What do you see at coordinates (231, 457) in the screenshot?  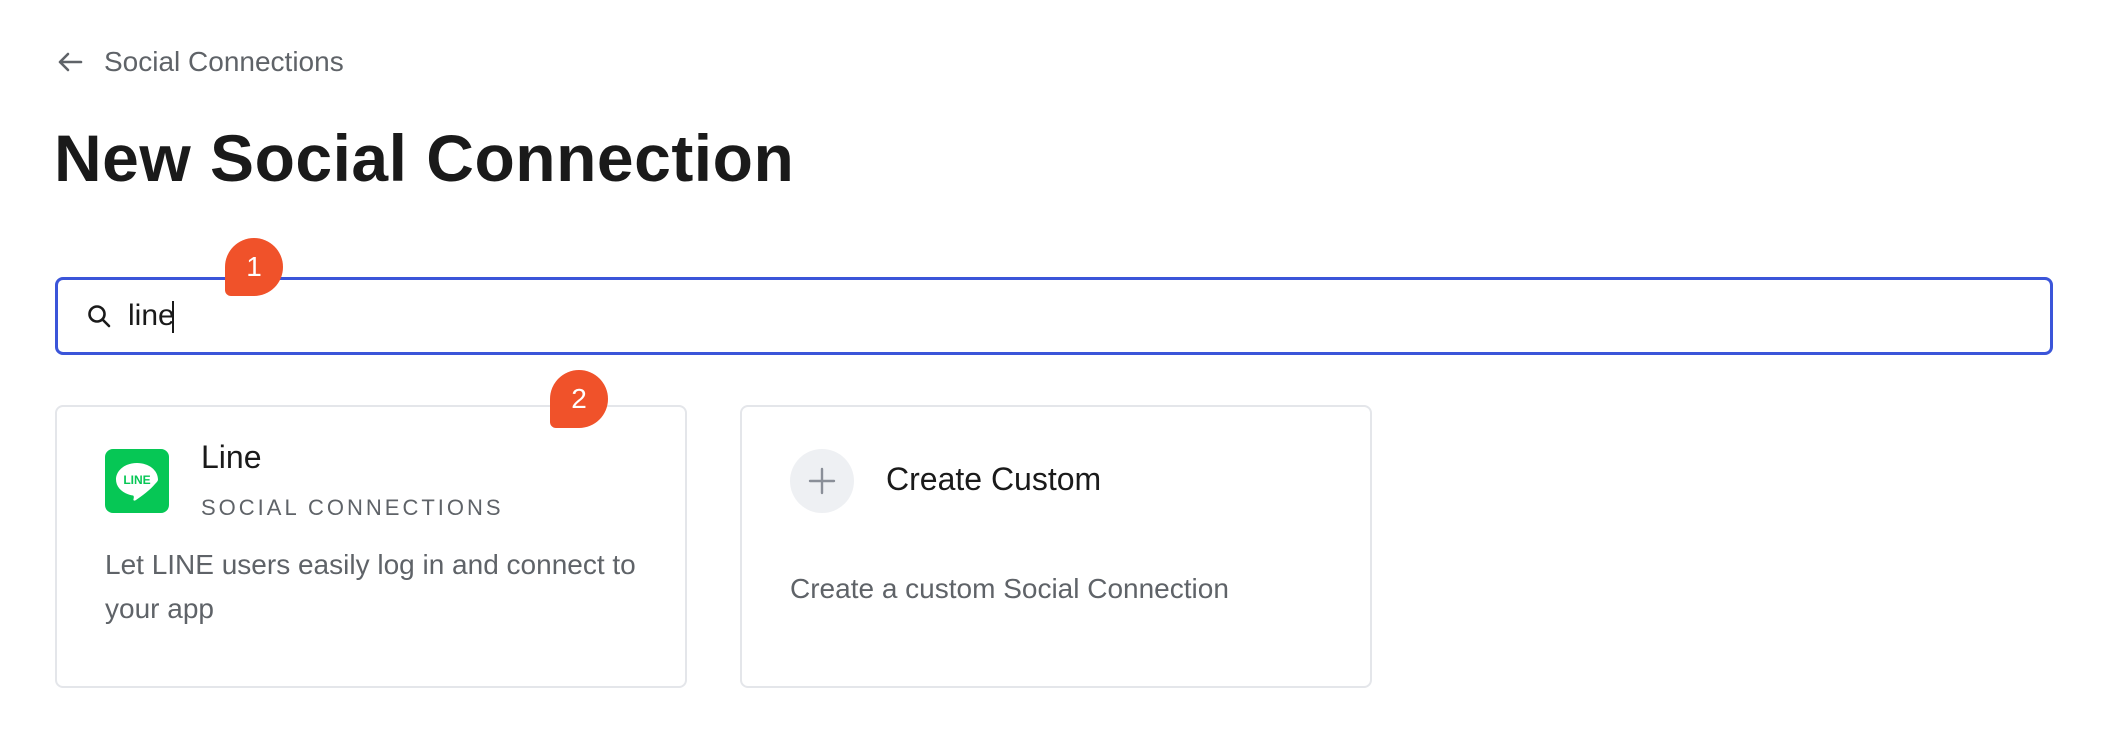 I see `card-title: Line` at bounding box center [231, 457].